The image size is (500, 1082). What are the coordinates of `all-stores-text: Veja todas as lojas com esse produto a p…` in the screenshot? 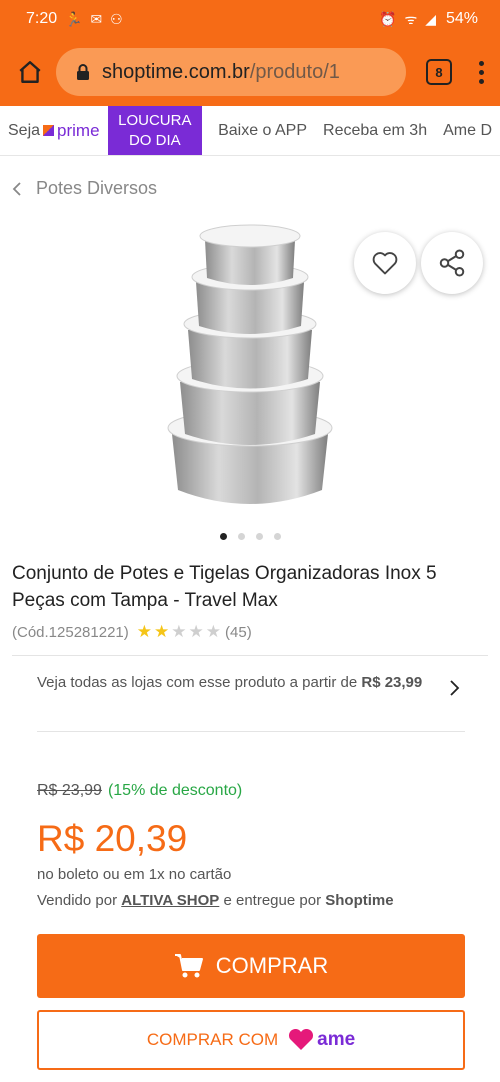 It's located at (197, 682).